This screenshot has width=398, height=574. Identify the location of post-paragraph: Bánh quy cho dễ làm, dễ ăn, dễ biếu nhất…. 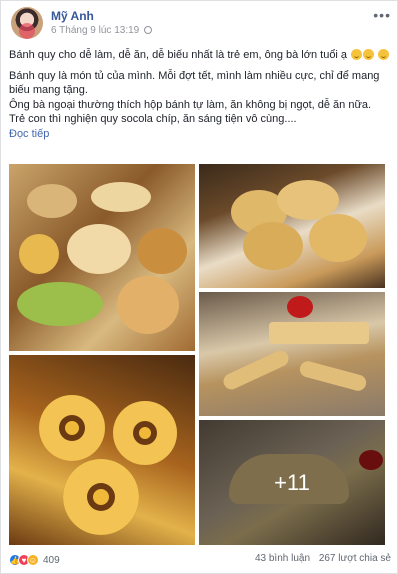
(201, 55).